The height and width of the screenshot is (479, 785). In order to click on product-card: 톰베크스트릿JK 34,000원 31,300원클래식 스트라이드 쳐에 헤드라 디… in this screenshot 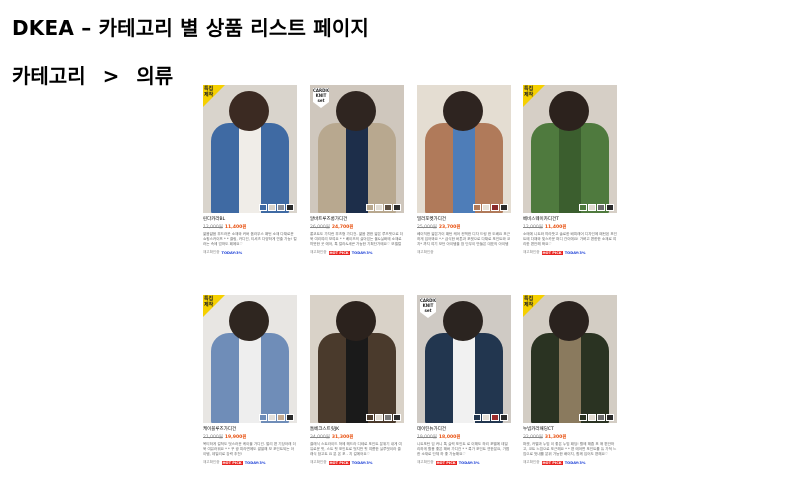, I will do `click(357, 380)`.